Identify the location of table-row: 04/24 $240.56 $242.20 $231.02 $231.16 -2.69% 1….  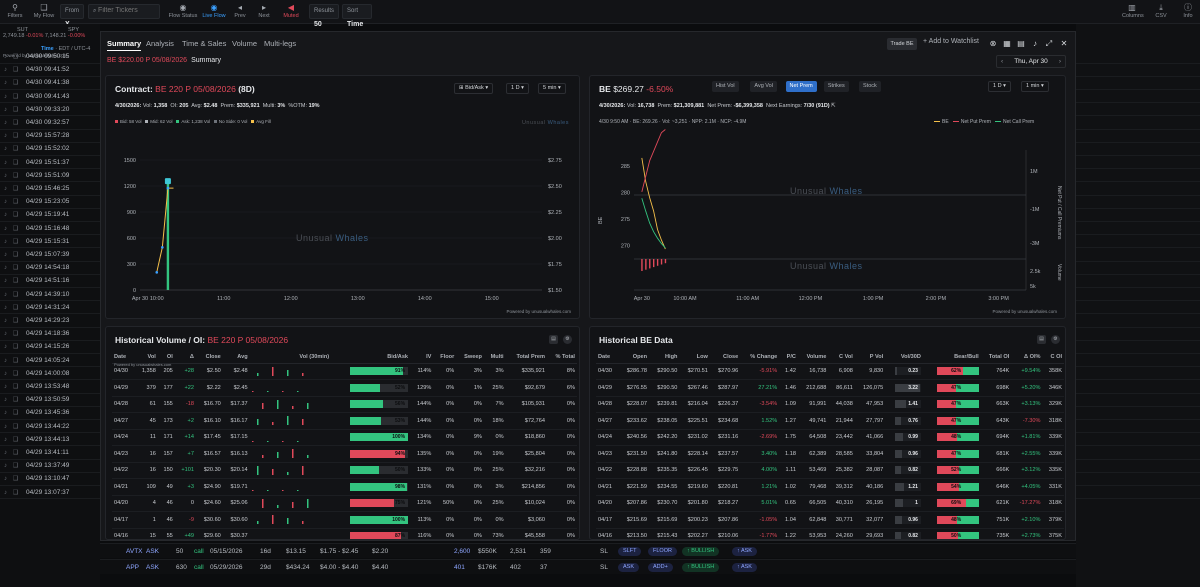
(830, 437).